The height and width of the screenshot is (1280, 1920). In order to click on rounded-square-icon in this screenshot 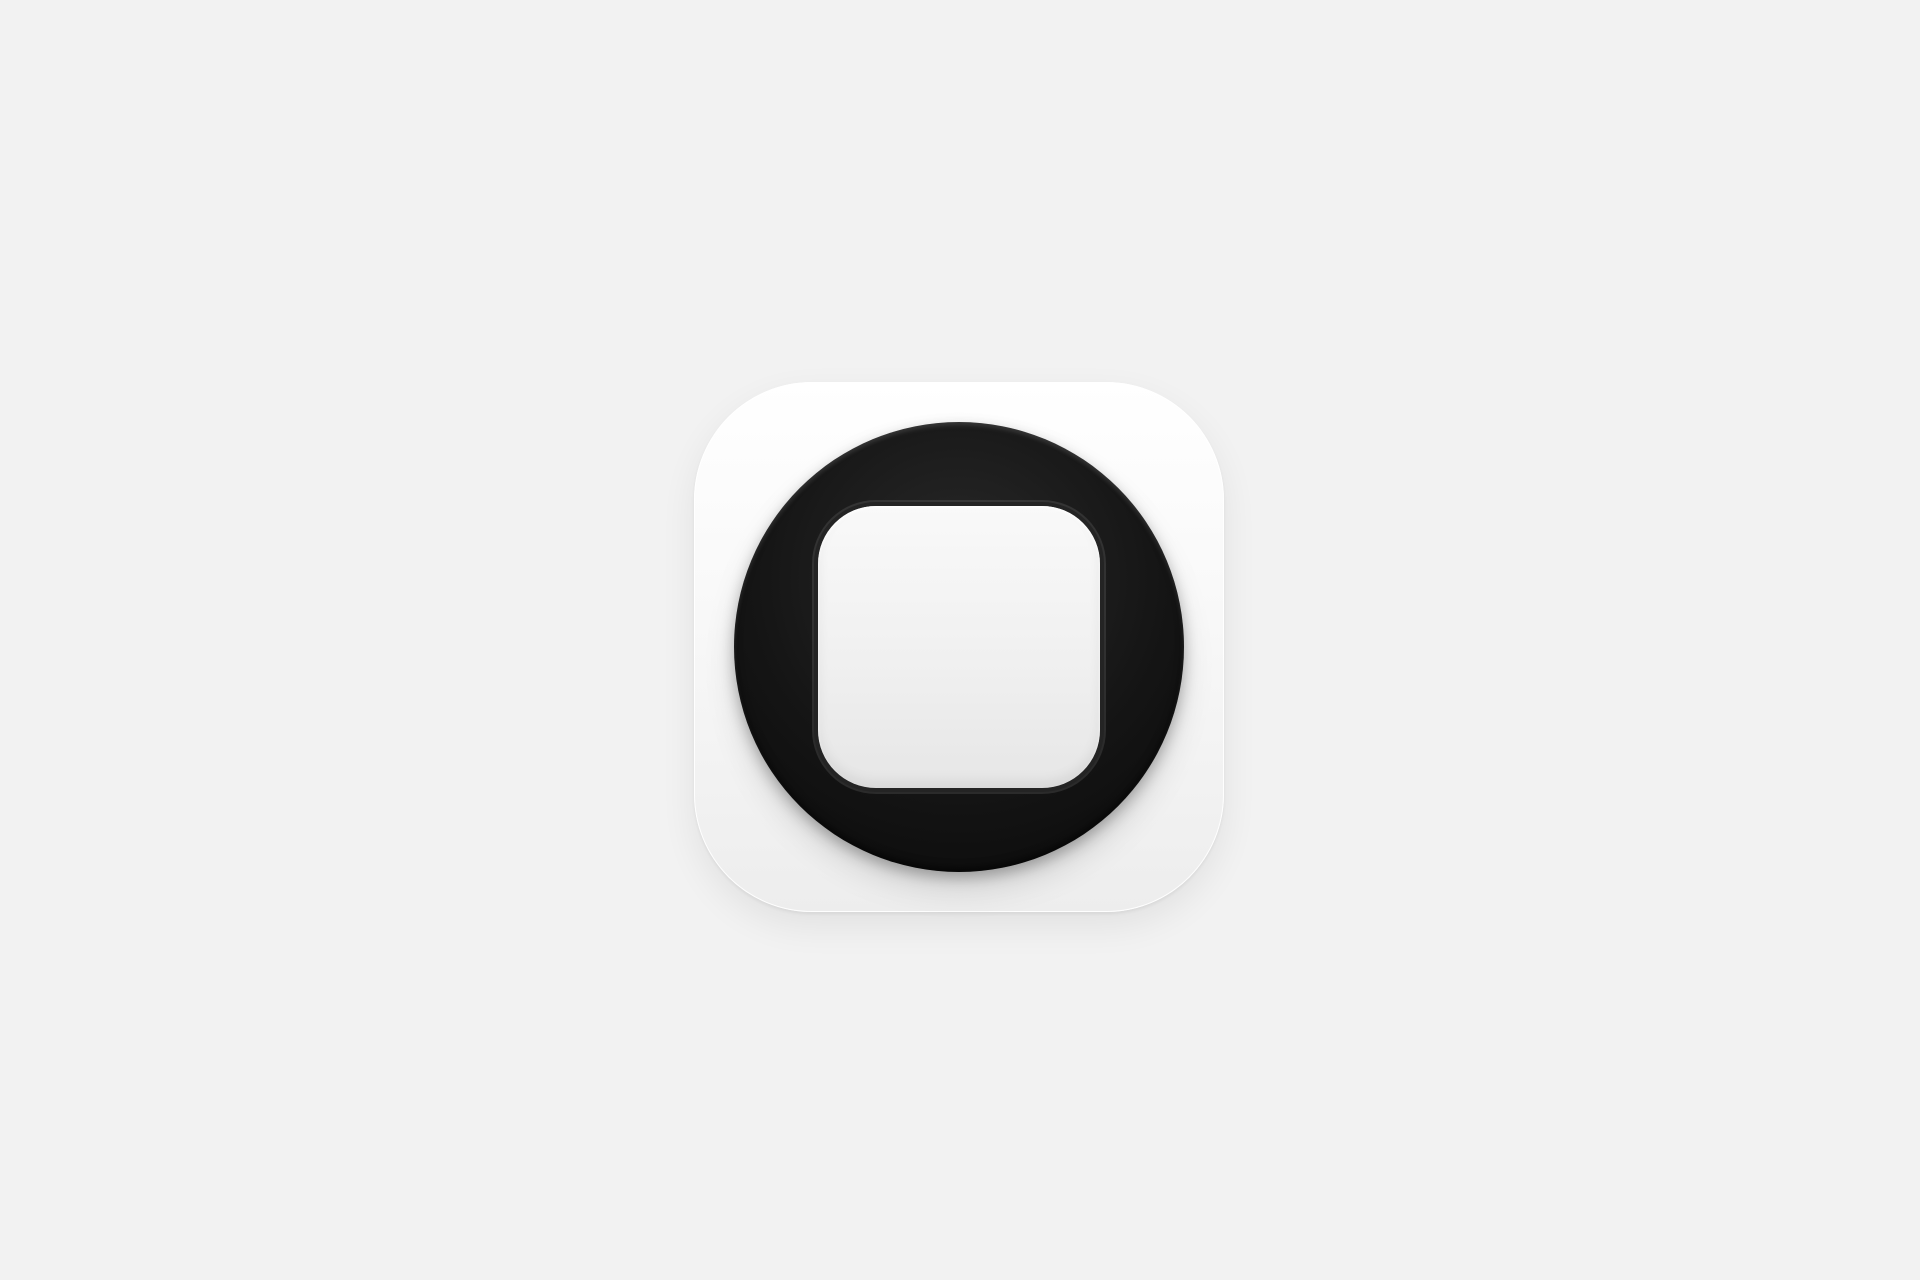, I will do `click(959, 647)`.